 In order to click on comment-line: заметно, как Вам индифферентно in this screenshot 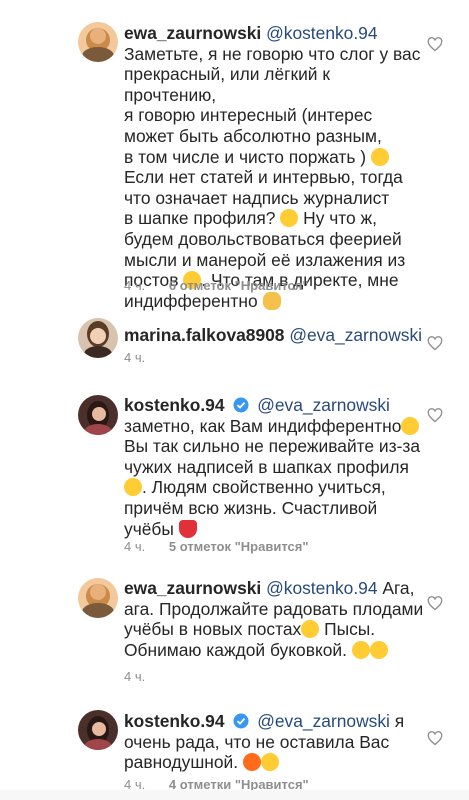, I will do `click(263, 425)`.